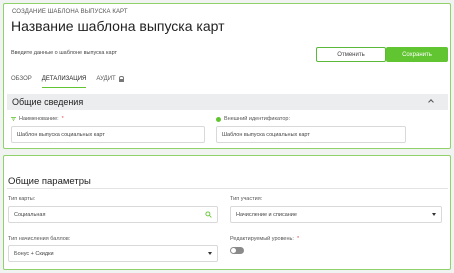  Describe the element at coordinates (208, 214) in the screenshot. I see `search-icon` at that location.